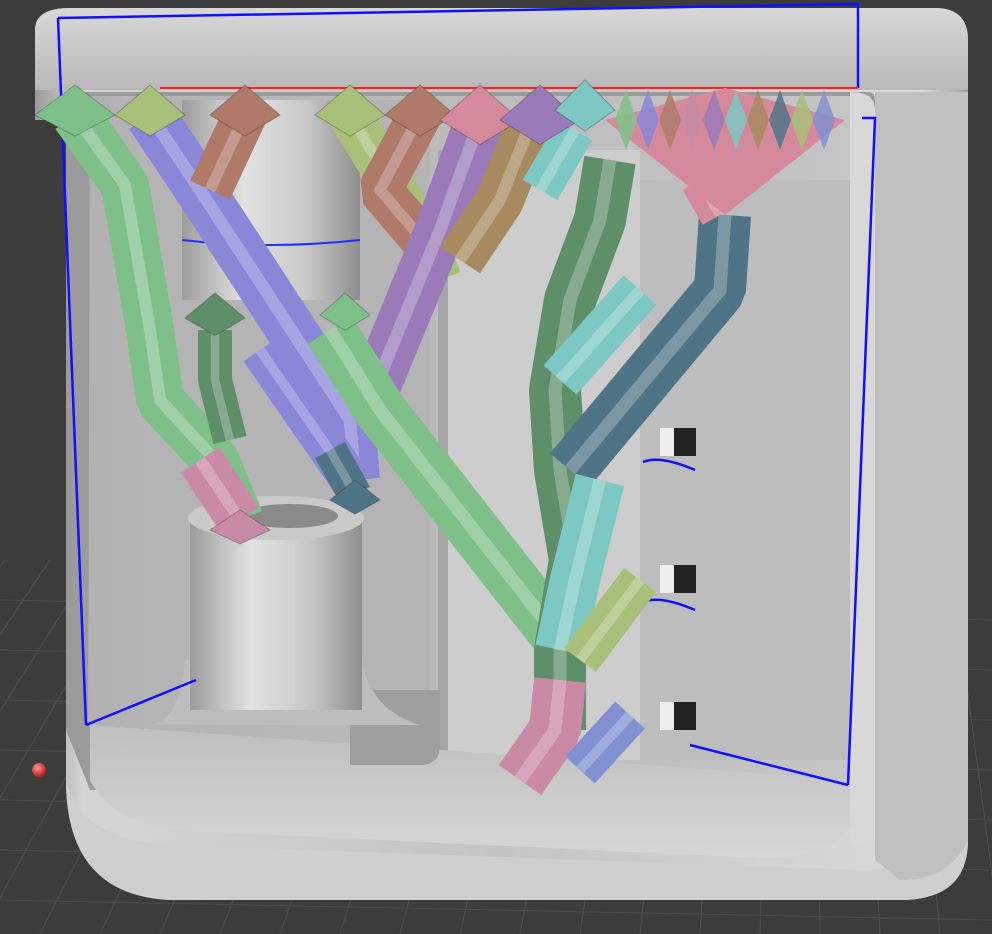 The image size is (992, 934). Describe the element at coordinates (39, 770) in the screenshot. I see `origin-marker` at that location.